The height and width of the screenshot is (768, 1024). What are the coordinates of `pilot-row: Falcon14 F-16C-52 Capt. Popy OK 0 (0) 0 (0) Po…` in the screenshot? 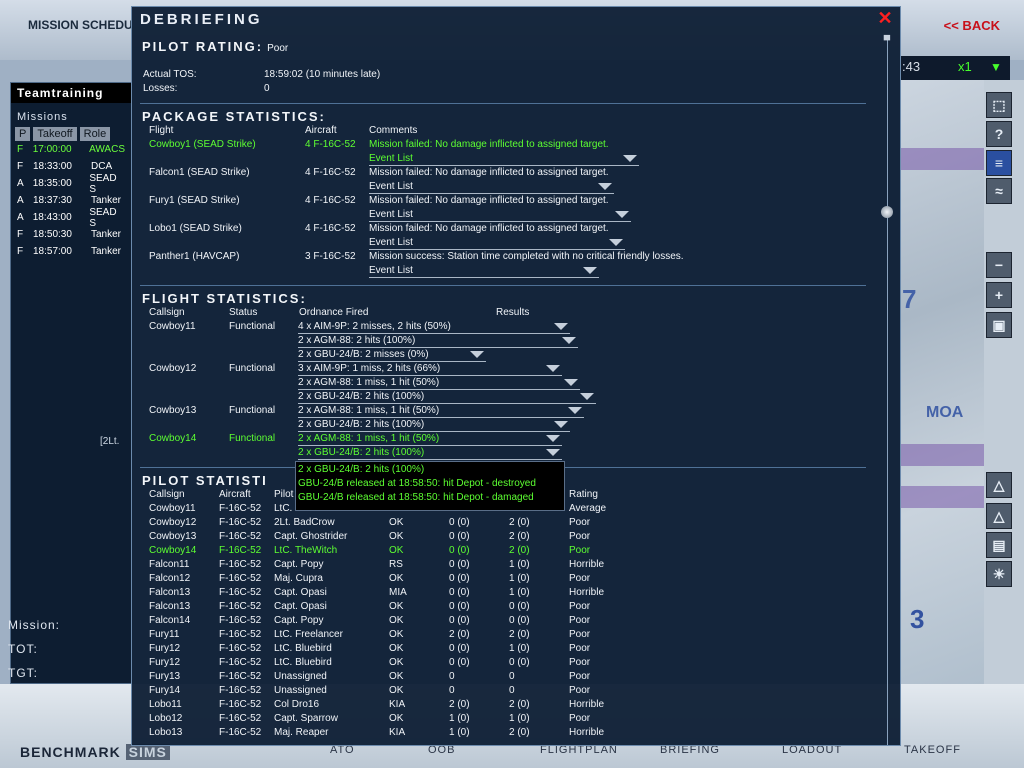 It's located at (428, 622).